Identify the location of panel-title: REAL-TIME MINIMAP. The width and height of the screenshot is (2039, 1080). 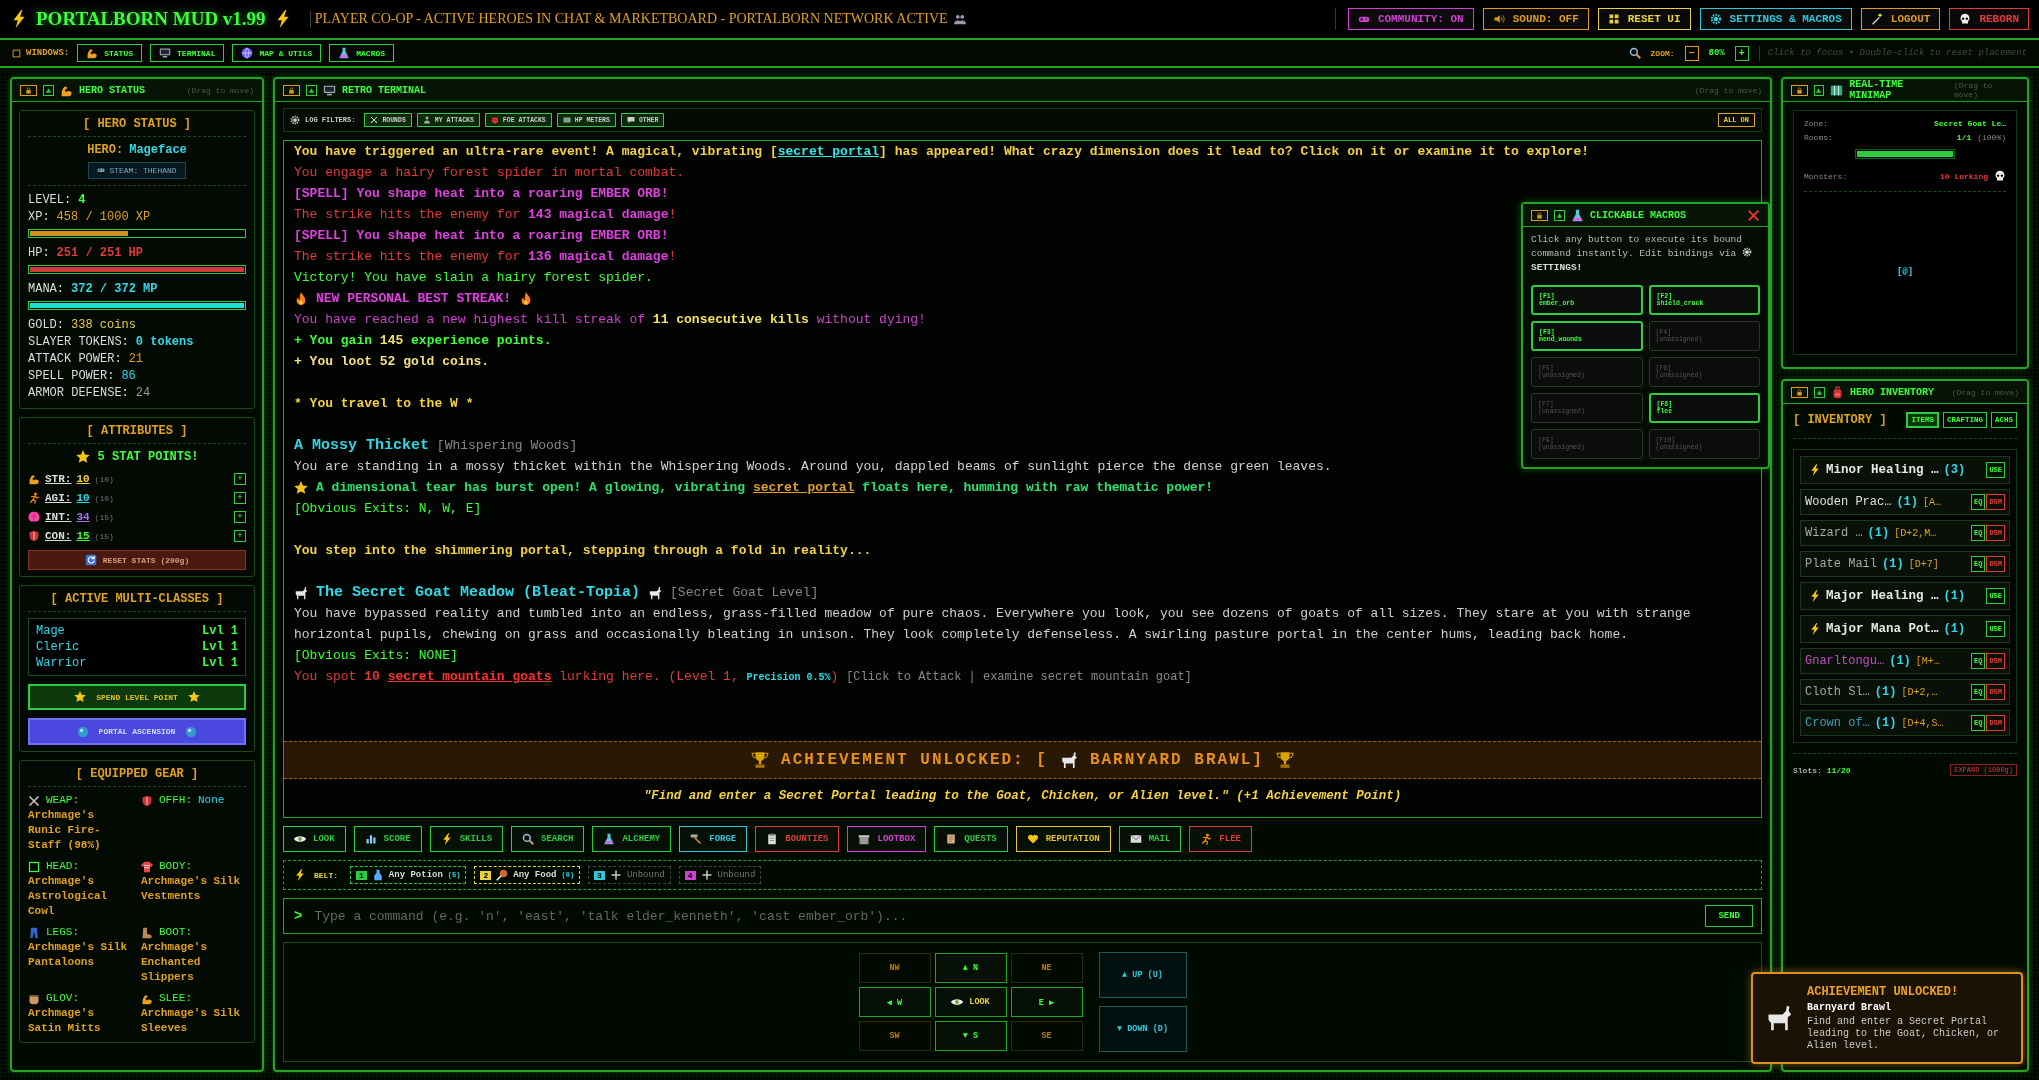
(1877, 90).